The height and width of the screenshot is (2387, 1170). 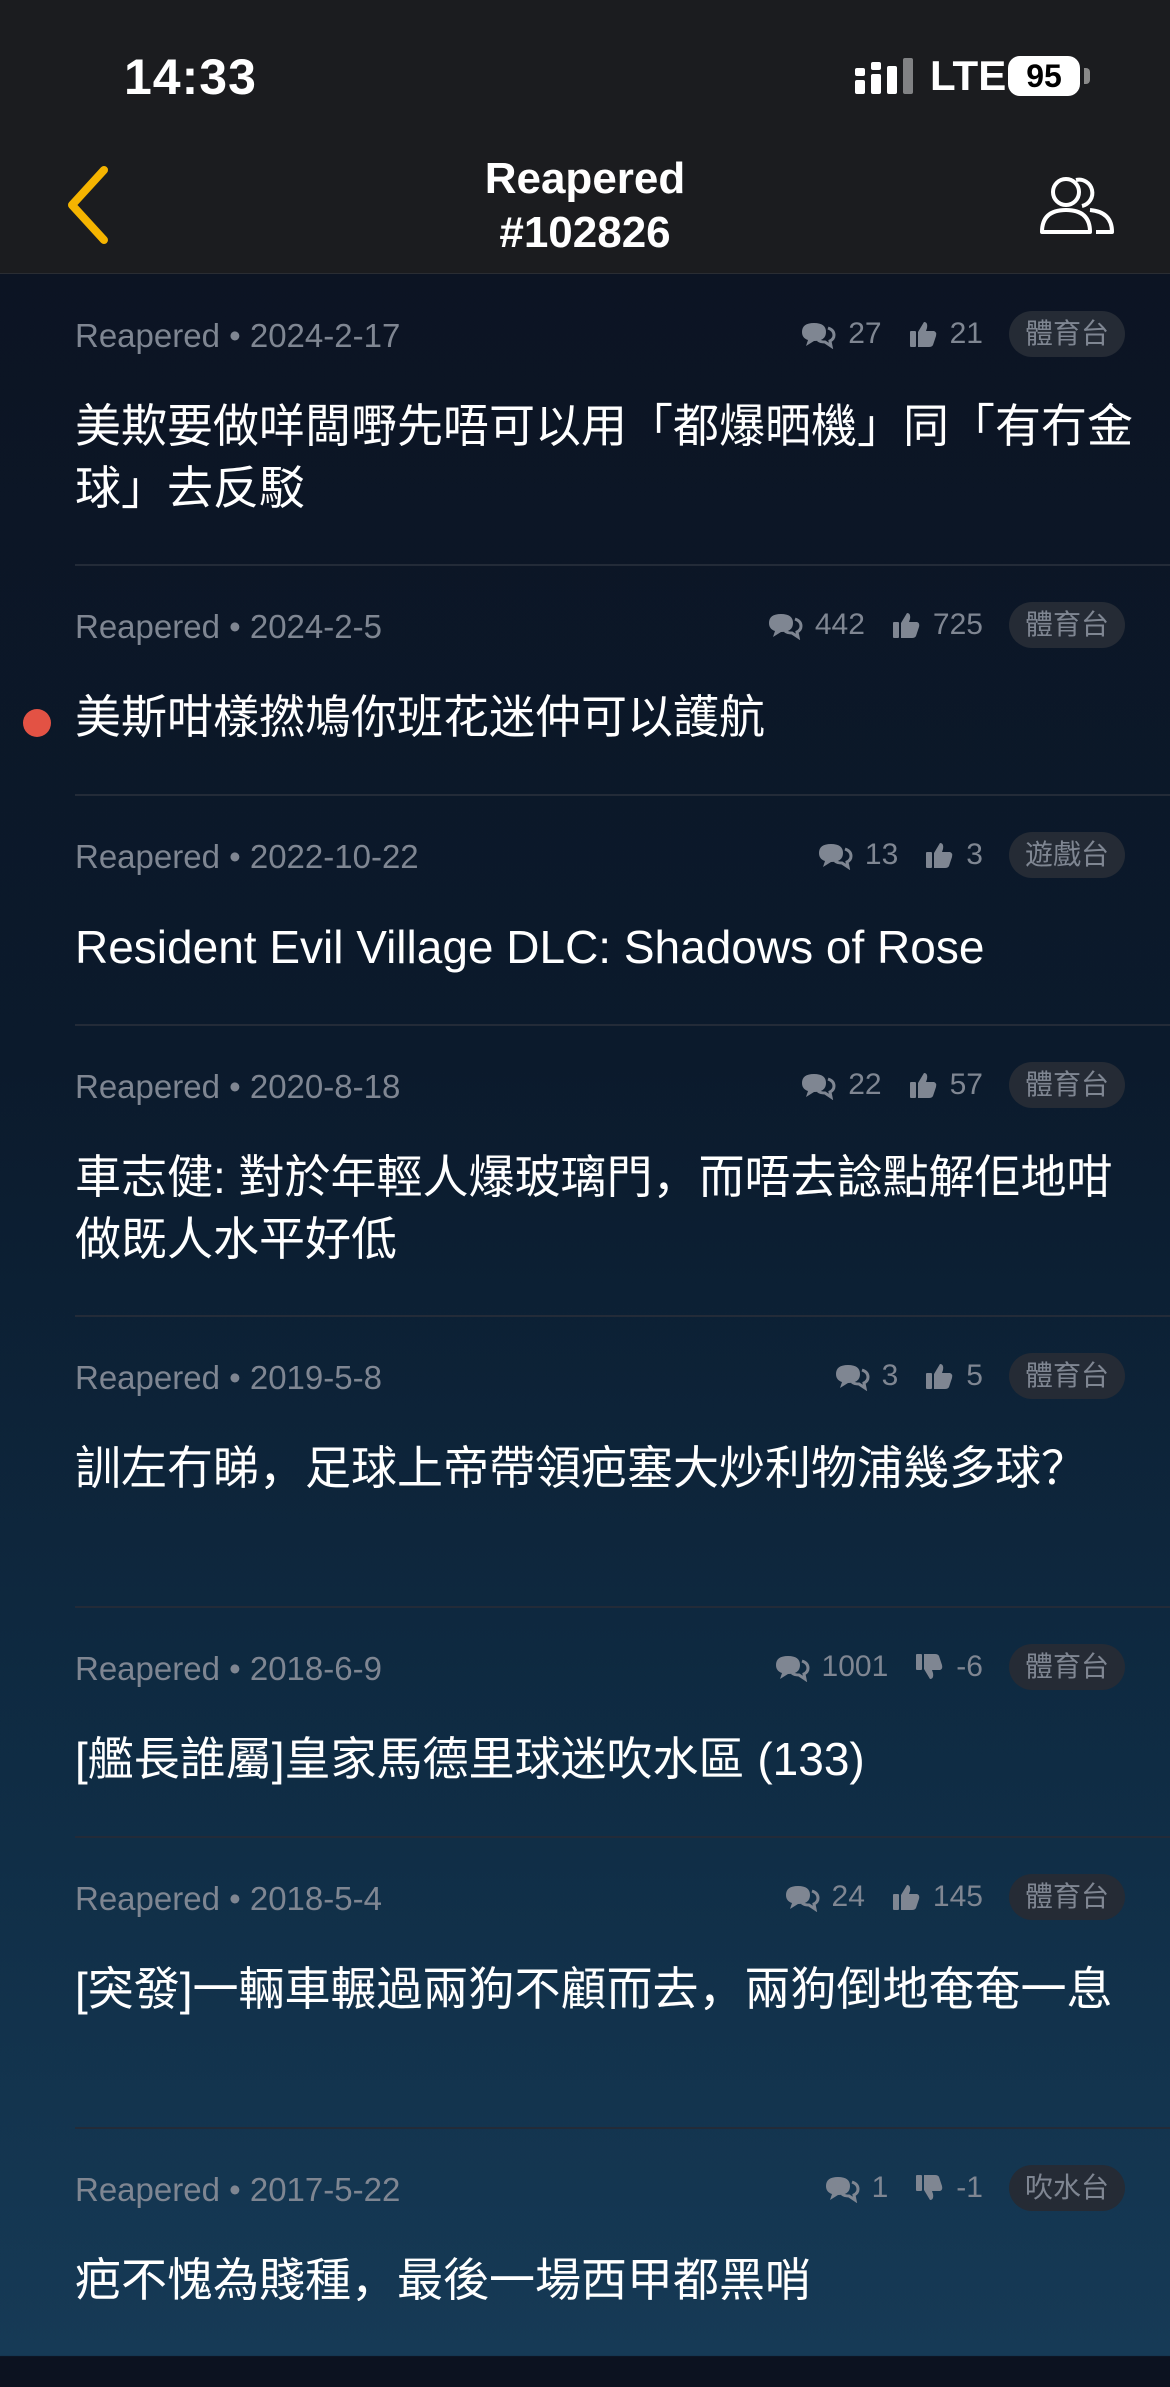 I want to click on post-stats: 27 21 體育台, so click(x=962, y=334).